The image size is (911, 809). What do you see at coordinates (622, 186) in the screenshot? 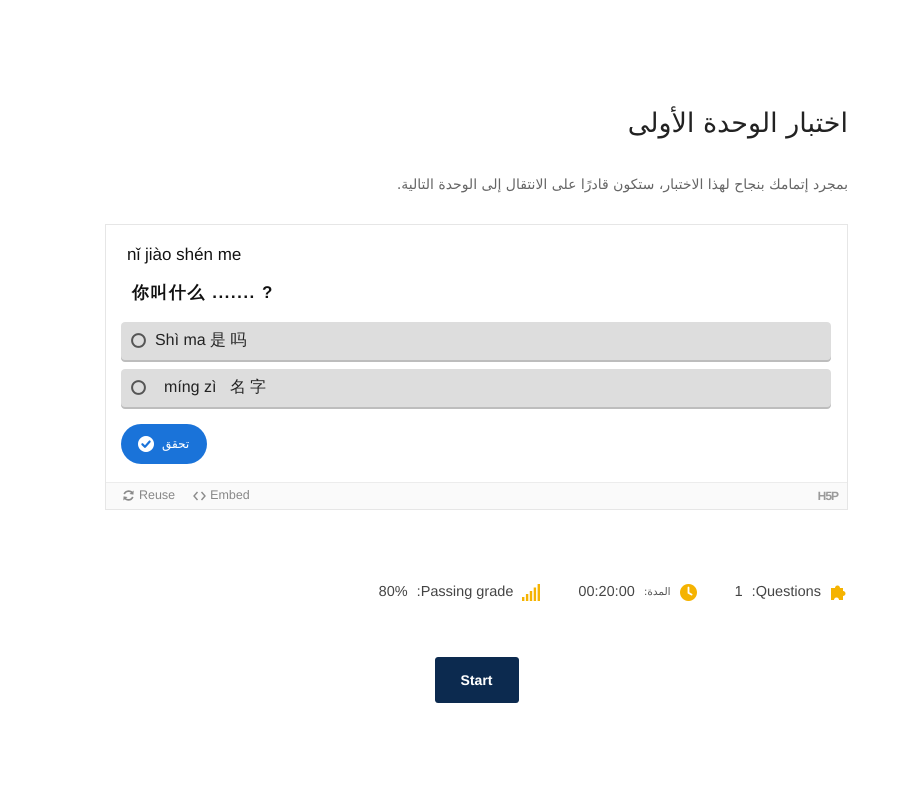
I see `quiz-description: بمجرد إتمامك بنجاح لهذا الاختبار، ستكون قادرًا على الانتقال إلى الوحدة التالية.` at bounding box center [622, 186].